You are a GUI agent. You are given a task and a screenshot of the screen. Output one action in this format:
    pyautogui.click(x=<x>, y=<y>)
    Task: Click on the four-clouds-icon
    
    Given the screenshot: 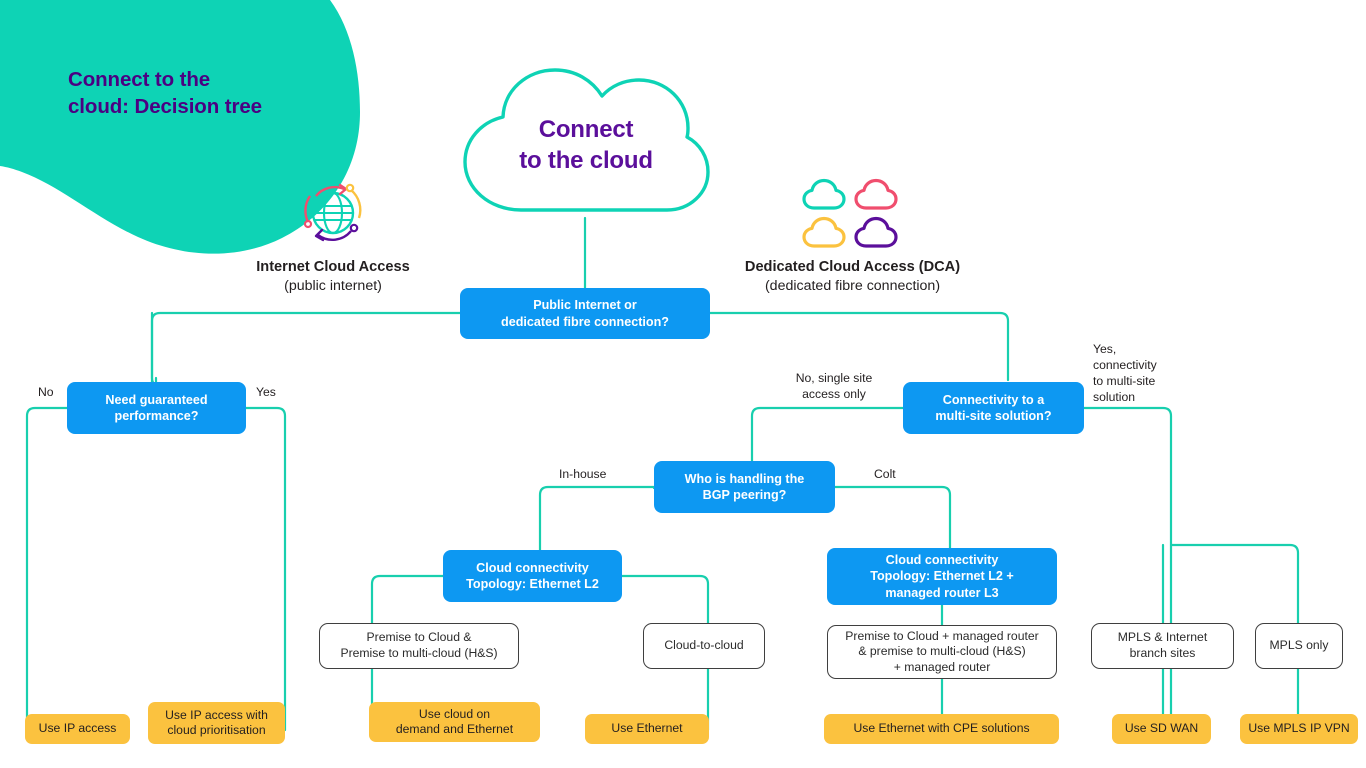 What is the action you would take?
    pyautogui.click(x=850, y=213)
    